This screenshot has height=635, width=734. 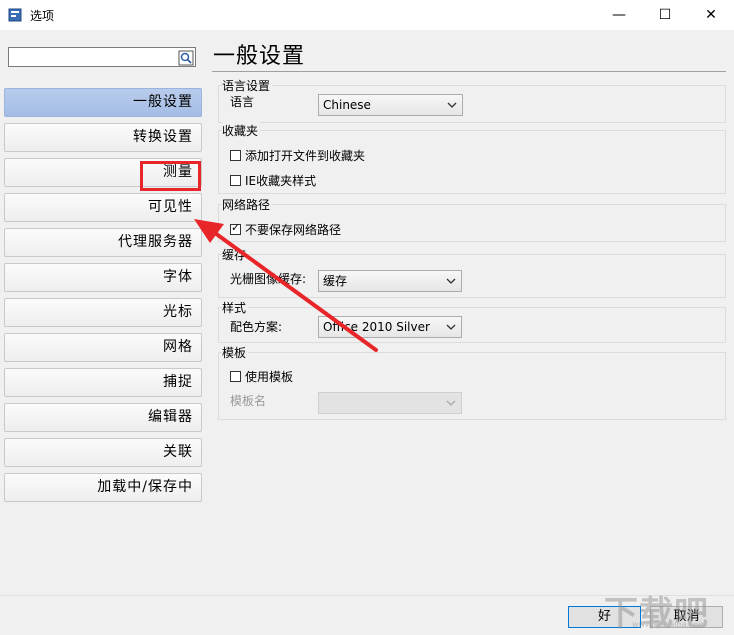 What do you see at coordinates (347, 105) in the screenshot?
I see `language-select-value: Chinese` at bounding box center [347, 105].